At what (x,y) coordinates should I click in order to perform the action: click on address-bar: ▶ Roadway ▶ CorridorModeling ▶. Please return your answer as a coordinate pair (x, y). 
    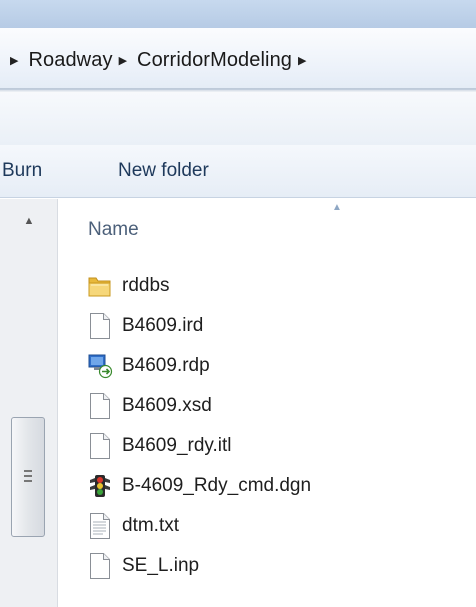
    Looking at the image, I should click on (238, 59).